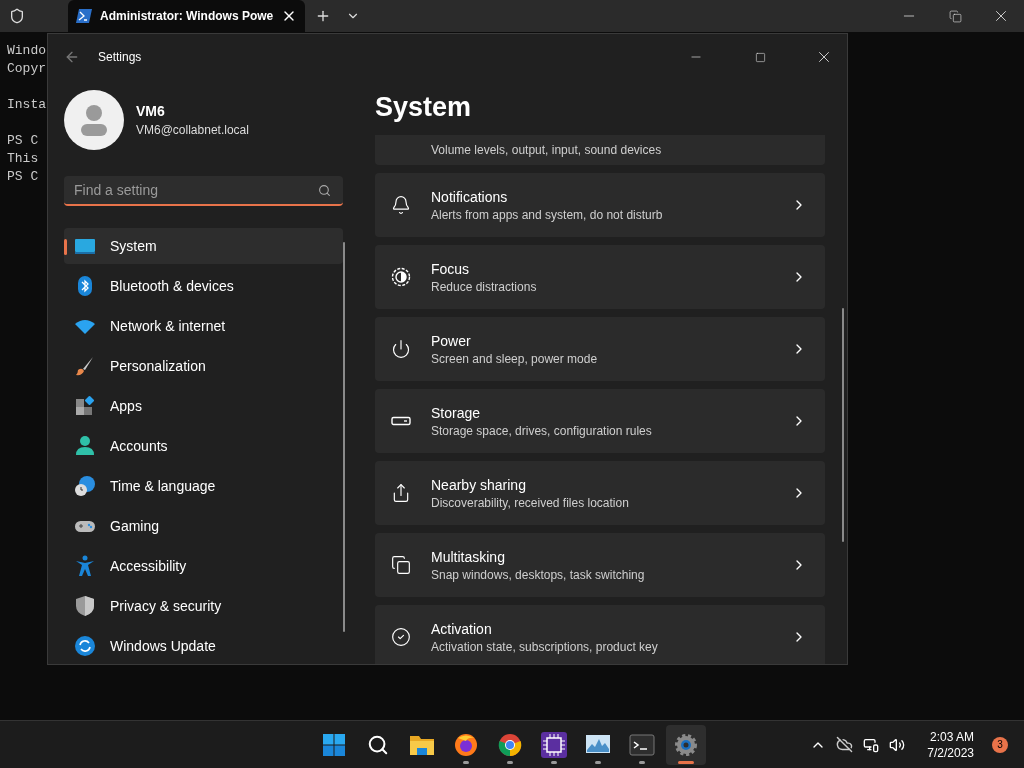  I want to click on windows-icon, so click(401, 565).